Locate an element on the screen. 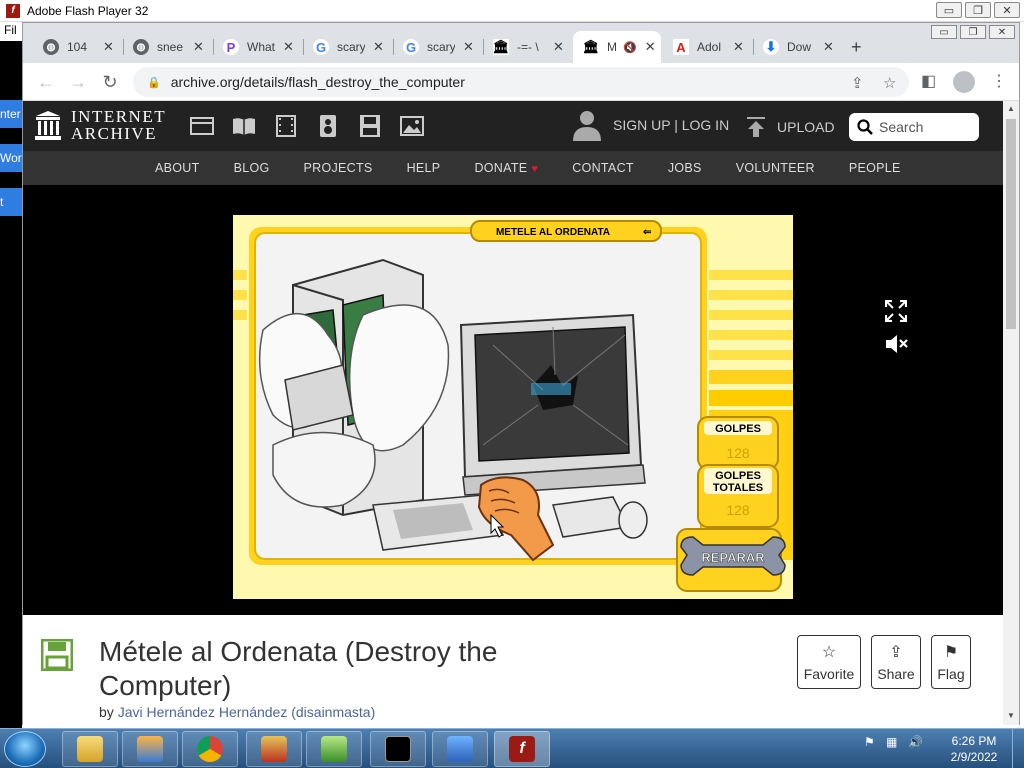  back-button: ← is located at coordinates (46, 82).